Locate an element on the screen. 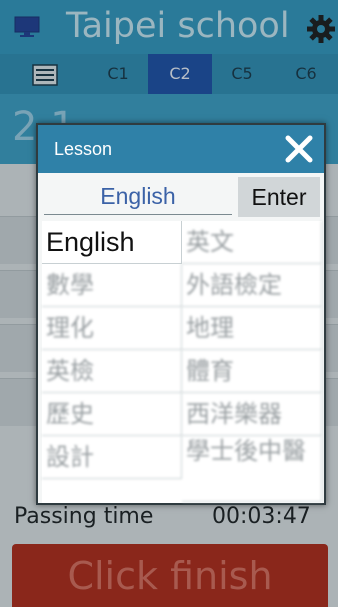 This screenshot has height=607, width=338. close-icon is located at coordinates (299, 149).